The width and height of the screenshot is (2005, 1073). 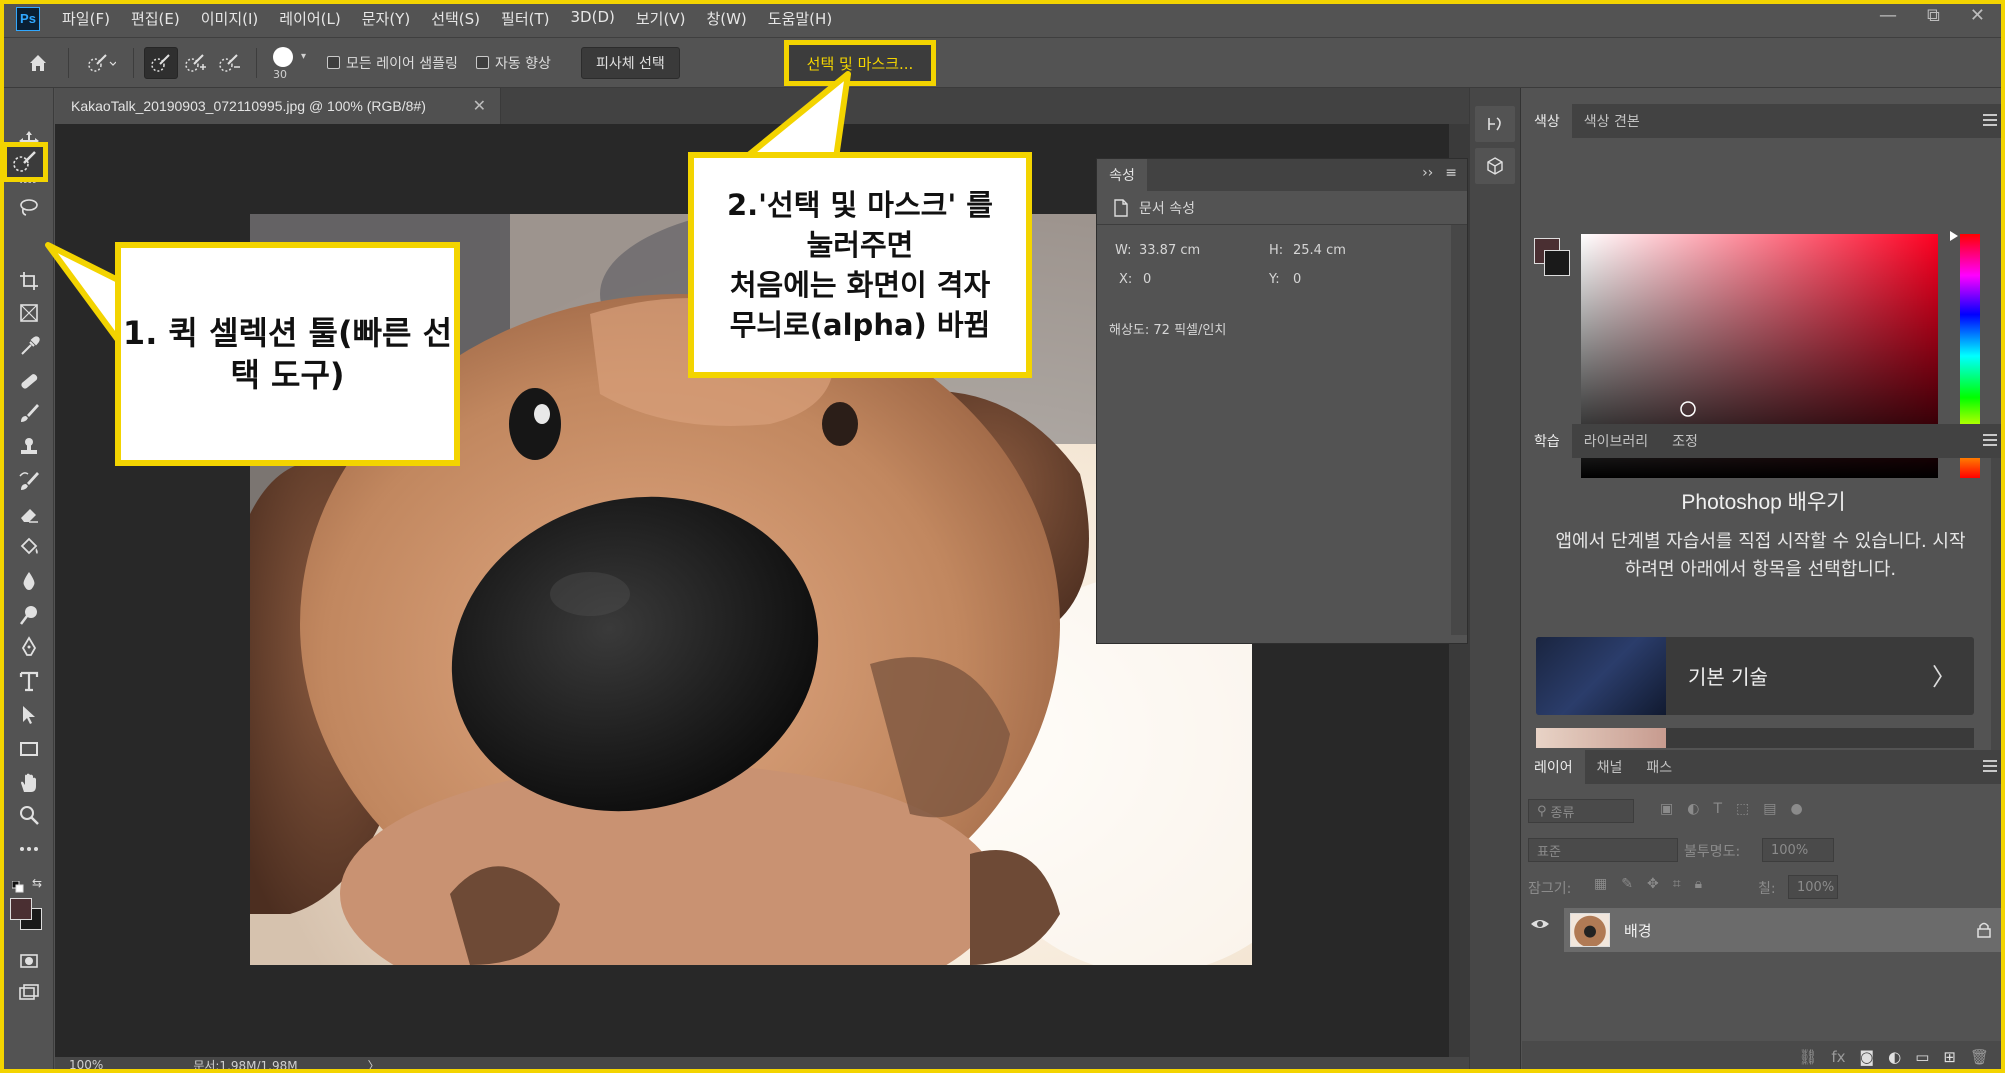 I want to click on eyedropper-tool-icon, so click(x=29, y=347).